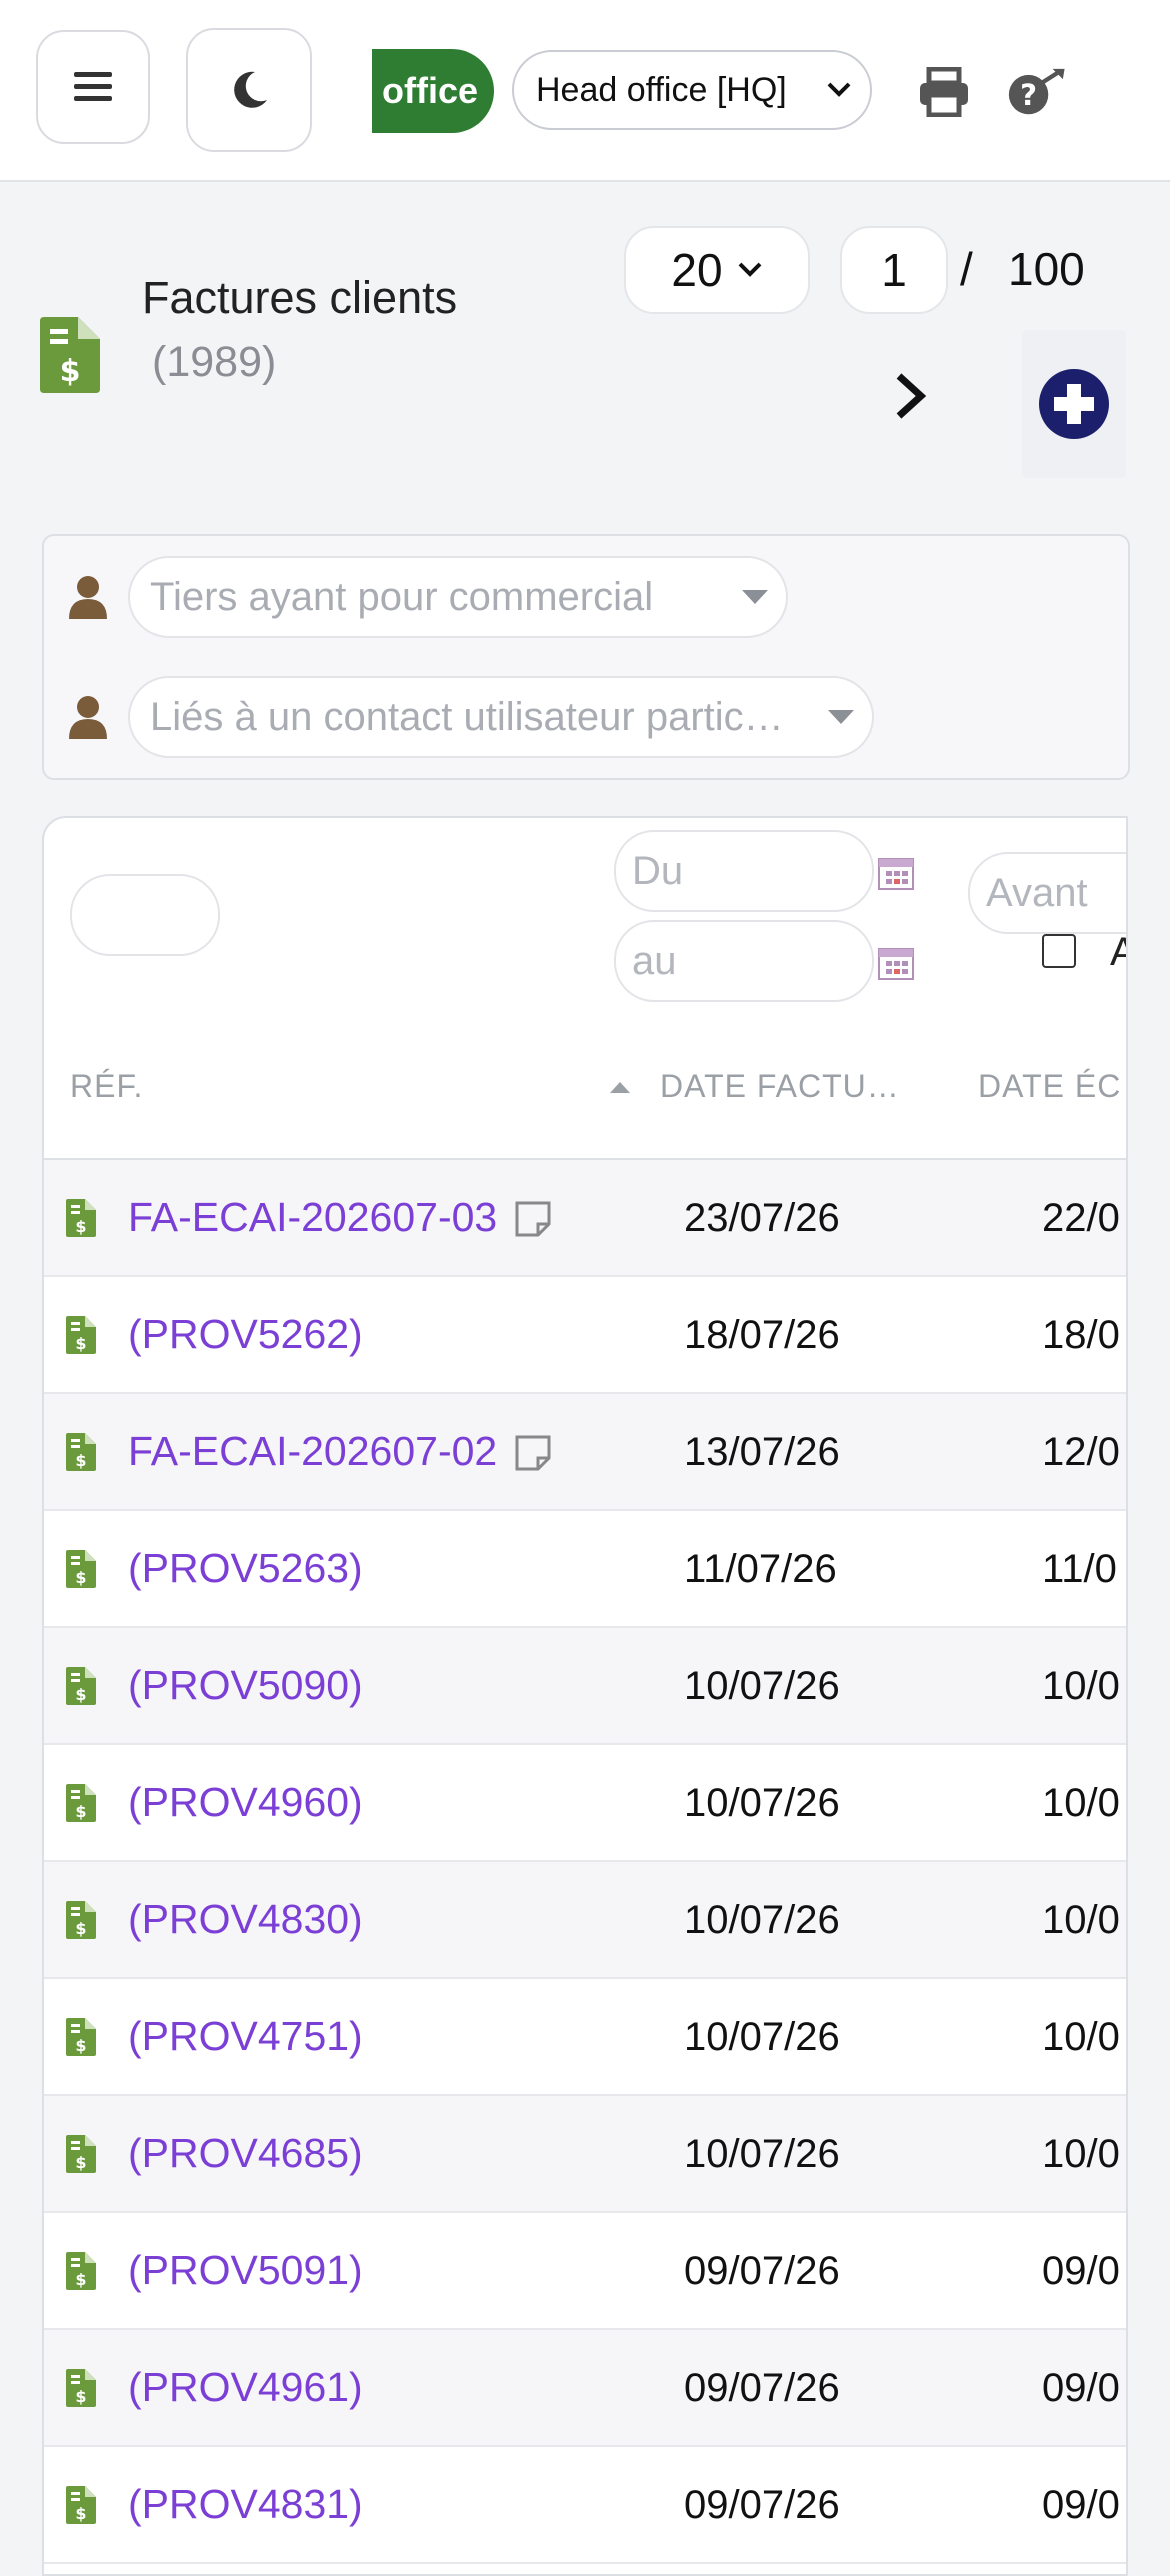 The height and width of the screenshot is (2576, 1170). I want to click on page-size-select: 20, so click(717, 270).